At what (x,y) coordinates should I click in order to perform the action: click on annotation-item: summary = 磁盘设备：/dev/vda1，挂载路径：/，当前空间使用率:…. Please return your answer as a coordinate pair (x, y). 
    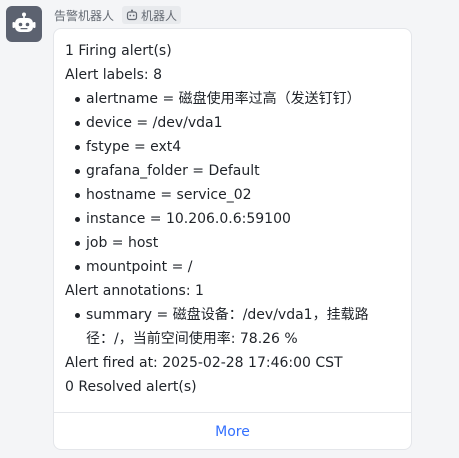
    Looking at the image, I should click on (220, 327).